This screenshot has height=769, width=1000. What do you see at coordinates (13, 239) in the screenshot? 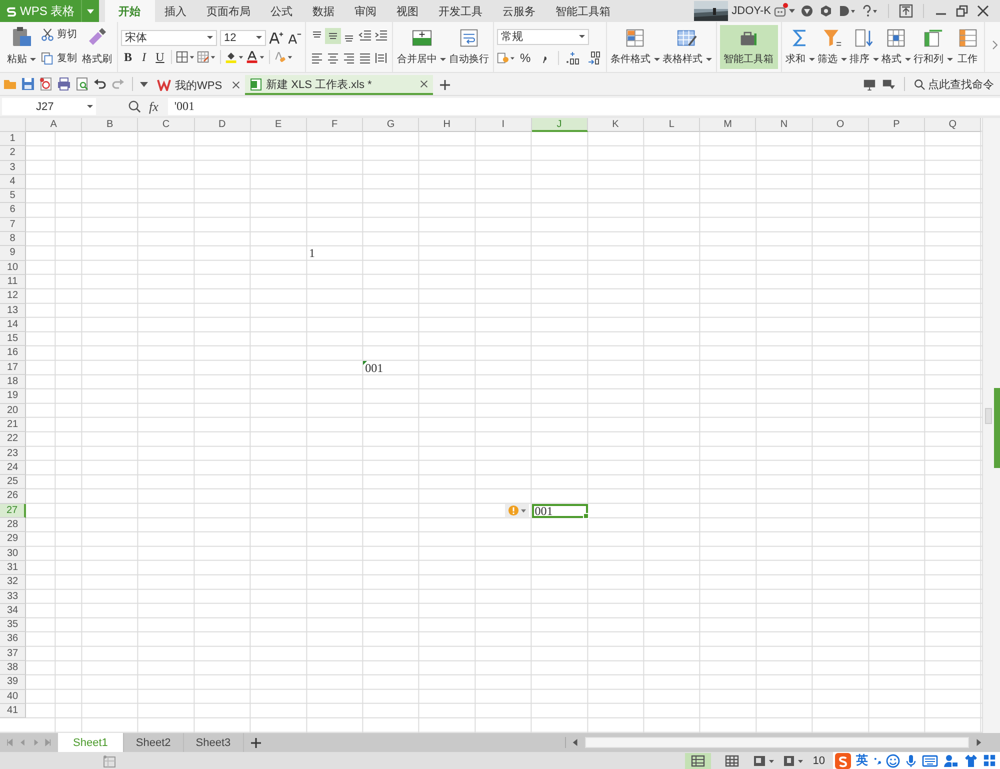
I see `row-header: 8` at bounding box center [13, 239].